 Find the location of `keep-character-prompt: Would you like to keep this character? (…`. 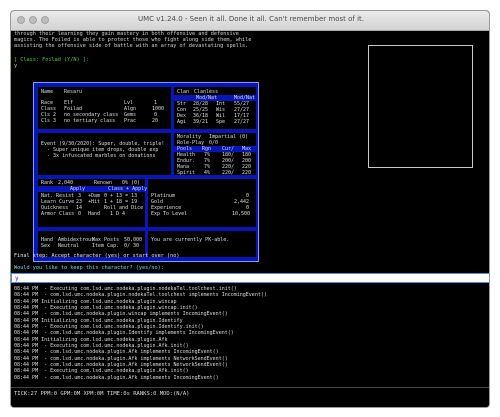

keep-character-prompt: Would you like to keep this character? (… is located at coordinates (89, 268).